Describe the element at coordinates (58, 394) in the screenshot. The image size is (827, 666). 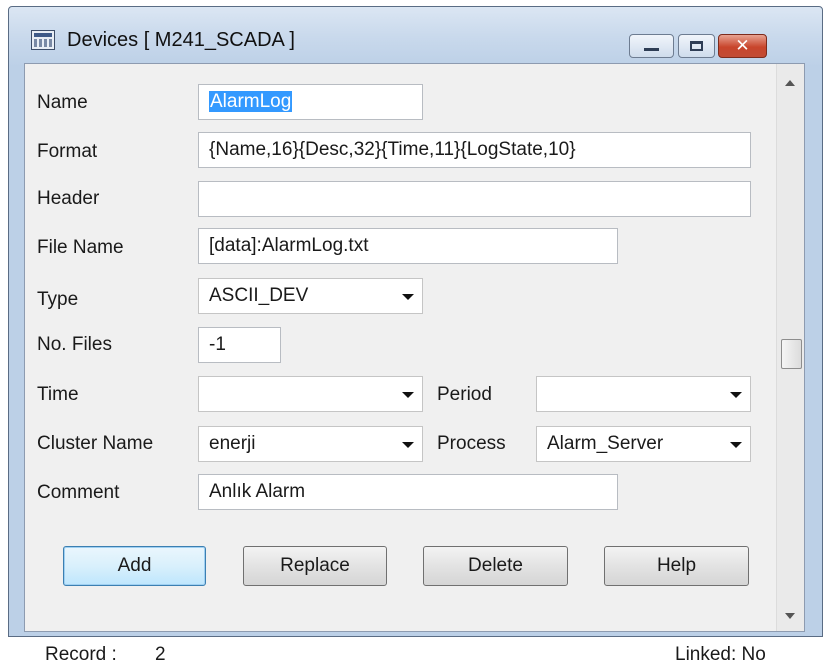
I see `time-label: Time` at that location.